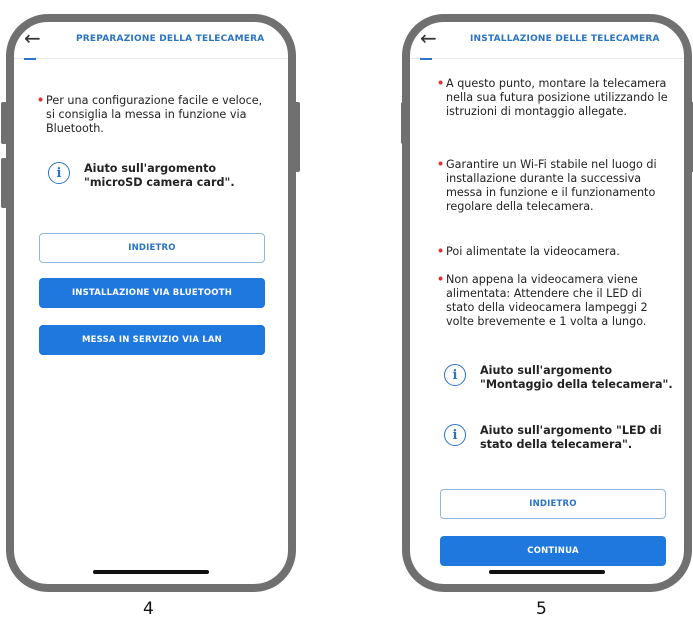 The height and width of the screenshot is (625, 693). I want to click on screen-number-5: 5, so click(541, 609).